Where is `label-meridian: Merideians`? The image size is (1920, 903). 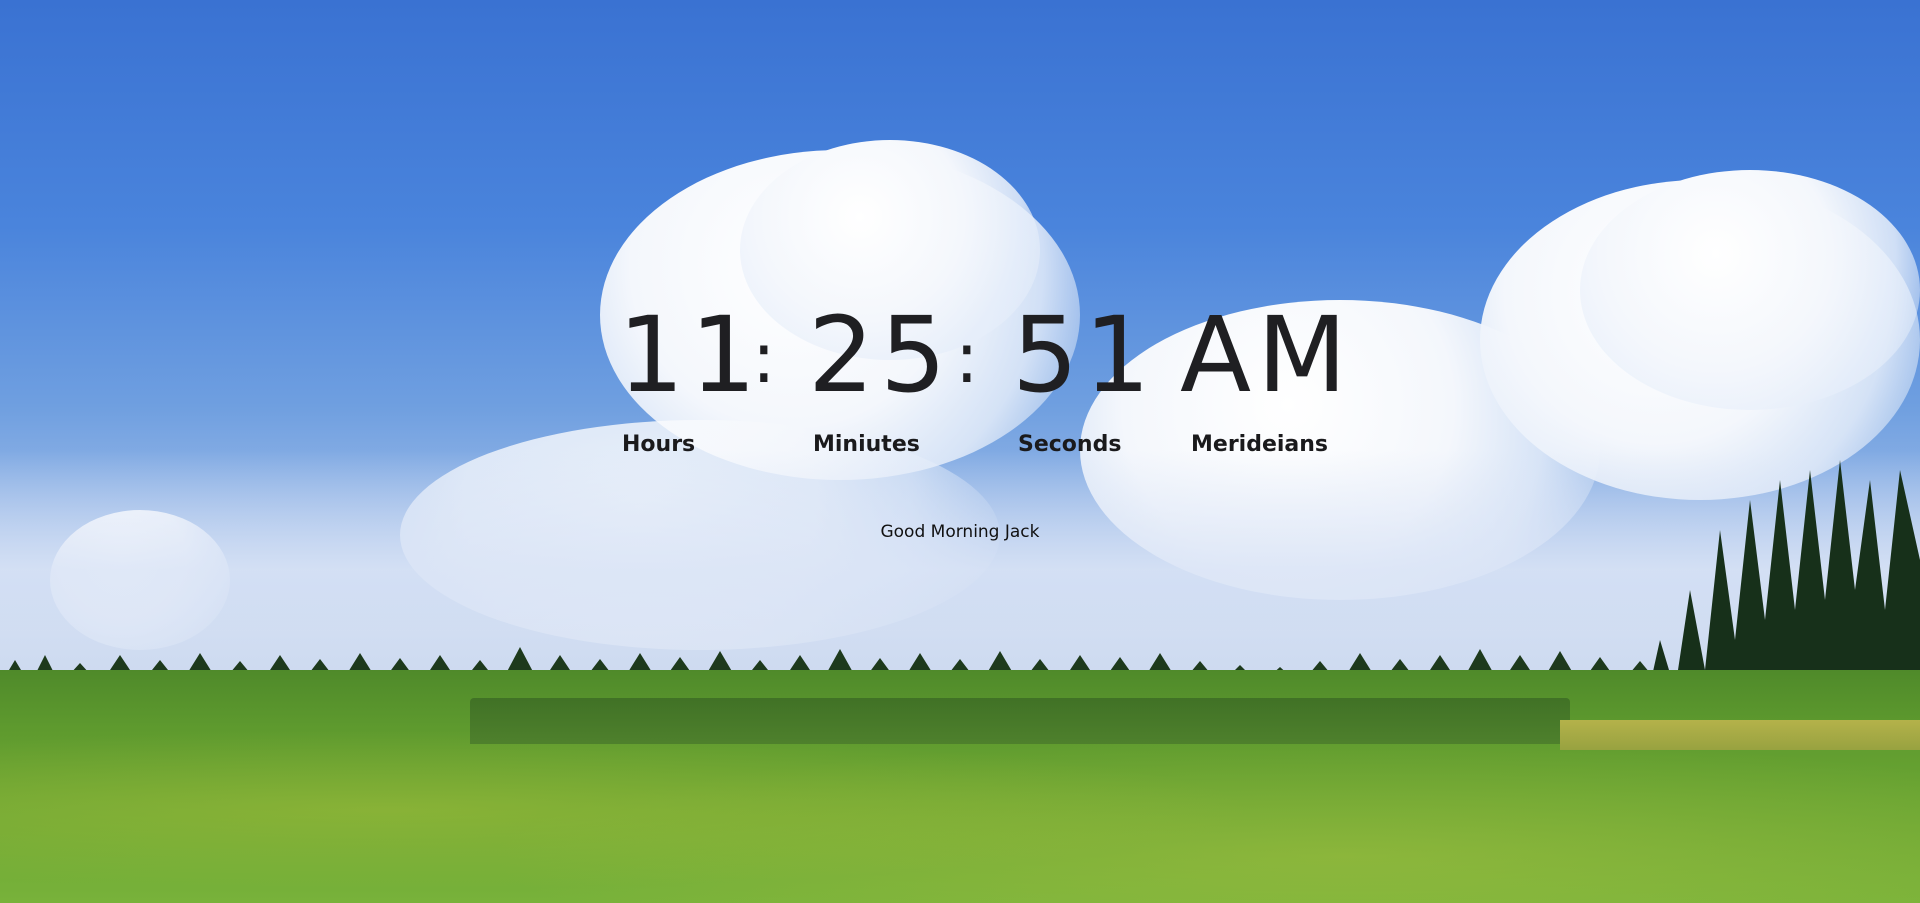
label-meridian: Merideians is located at coordinates (1260, 444).